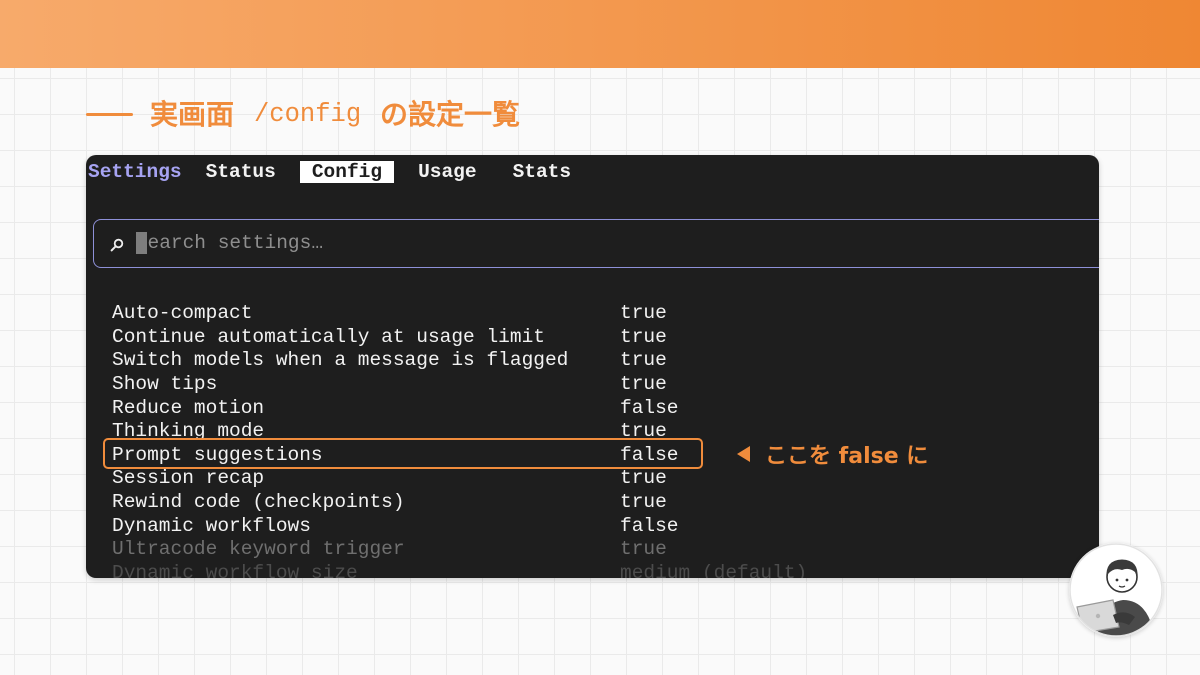 This screenshot has width=1200, height=675. Describe the element at coordinates (459, 409) in the screenshot. I see `setting-row: Reduce motion false` at that location.